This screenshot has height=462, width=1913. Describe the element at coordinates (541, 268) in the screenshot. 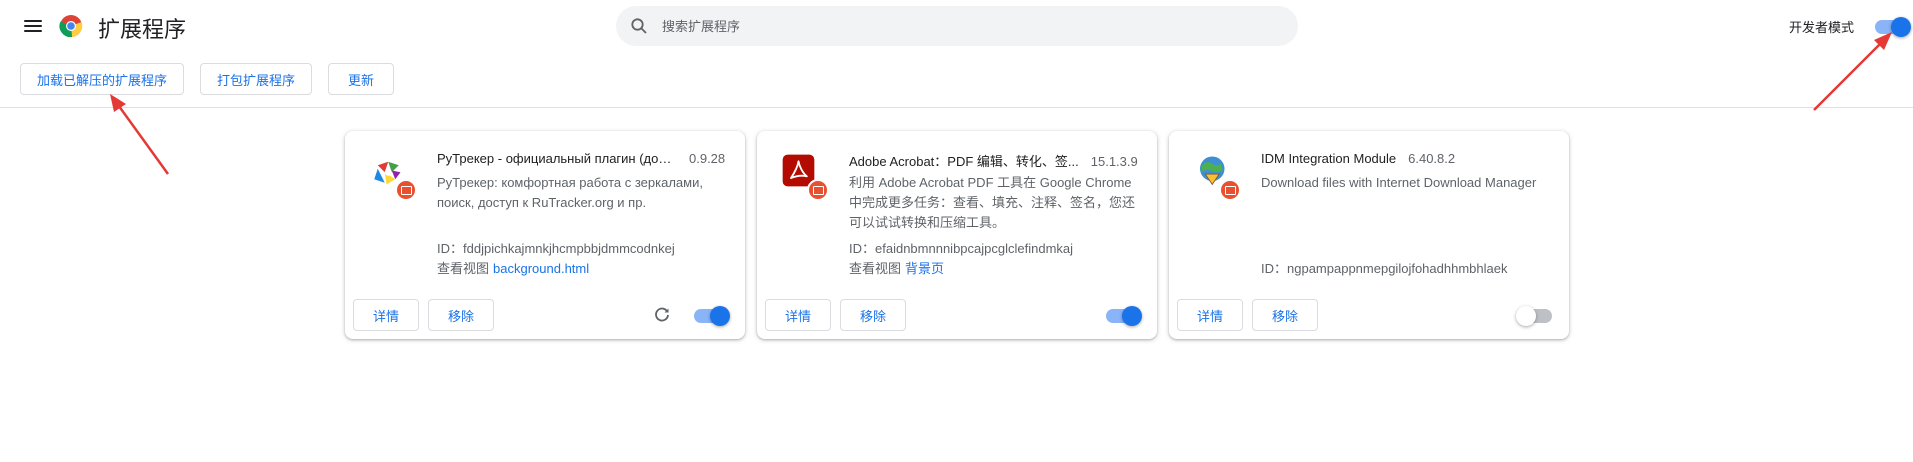

I see `inspect-view-link: background.html` at that location.